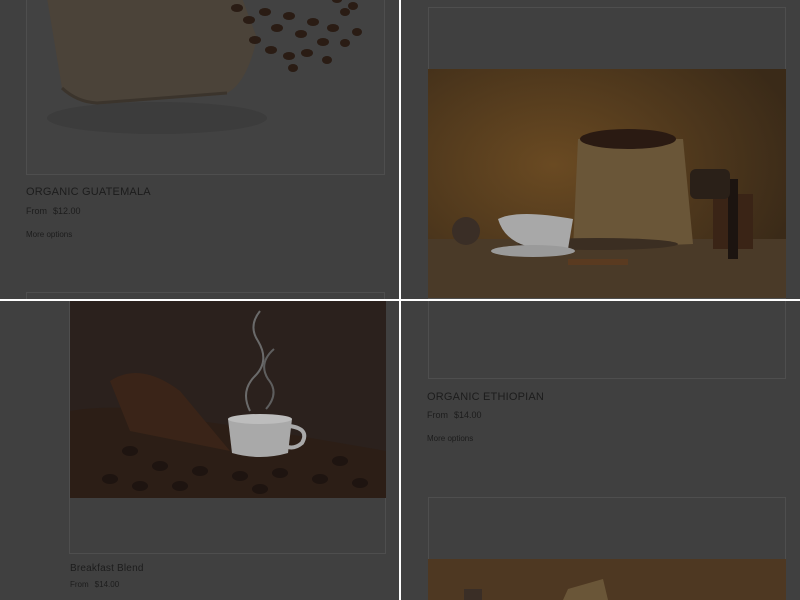 Image resolution: width=800 pixels, height=600 pixels. I want to click on steaming-coffee-illustration, so click(228, 399).